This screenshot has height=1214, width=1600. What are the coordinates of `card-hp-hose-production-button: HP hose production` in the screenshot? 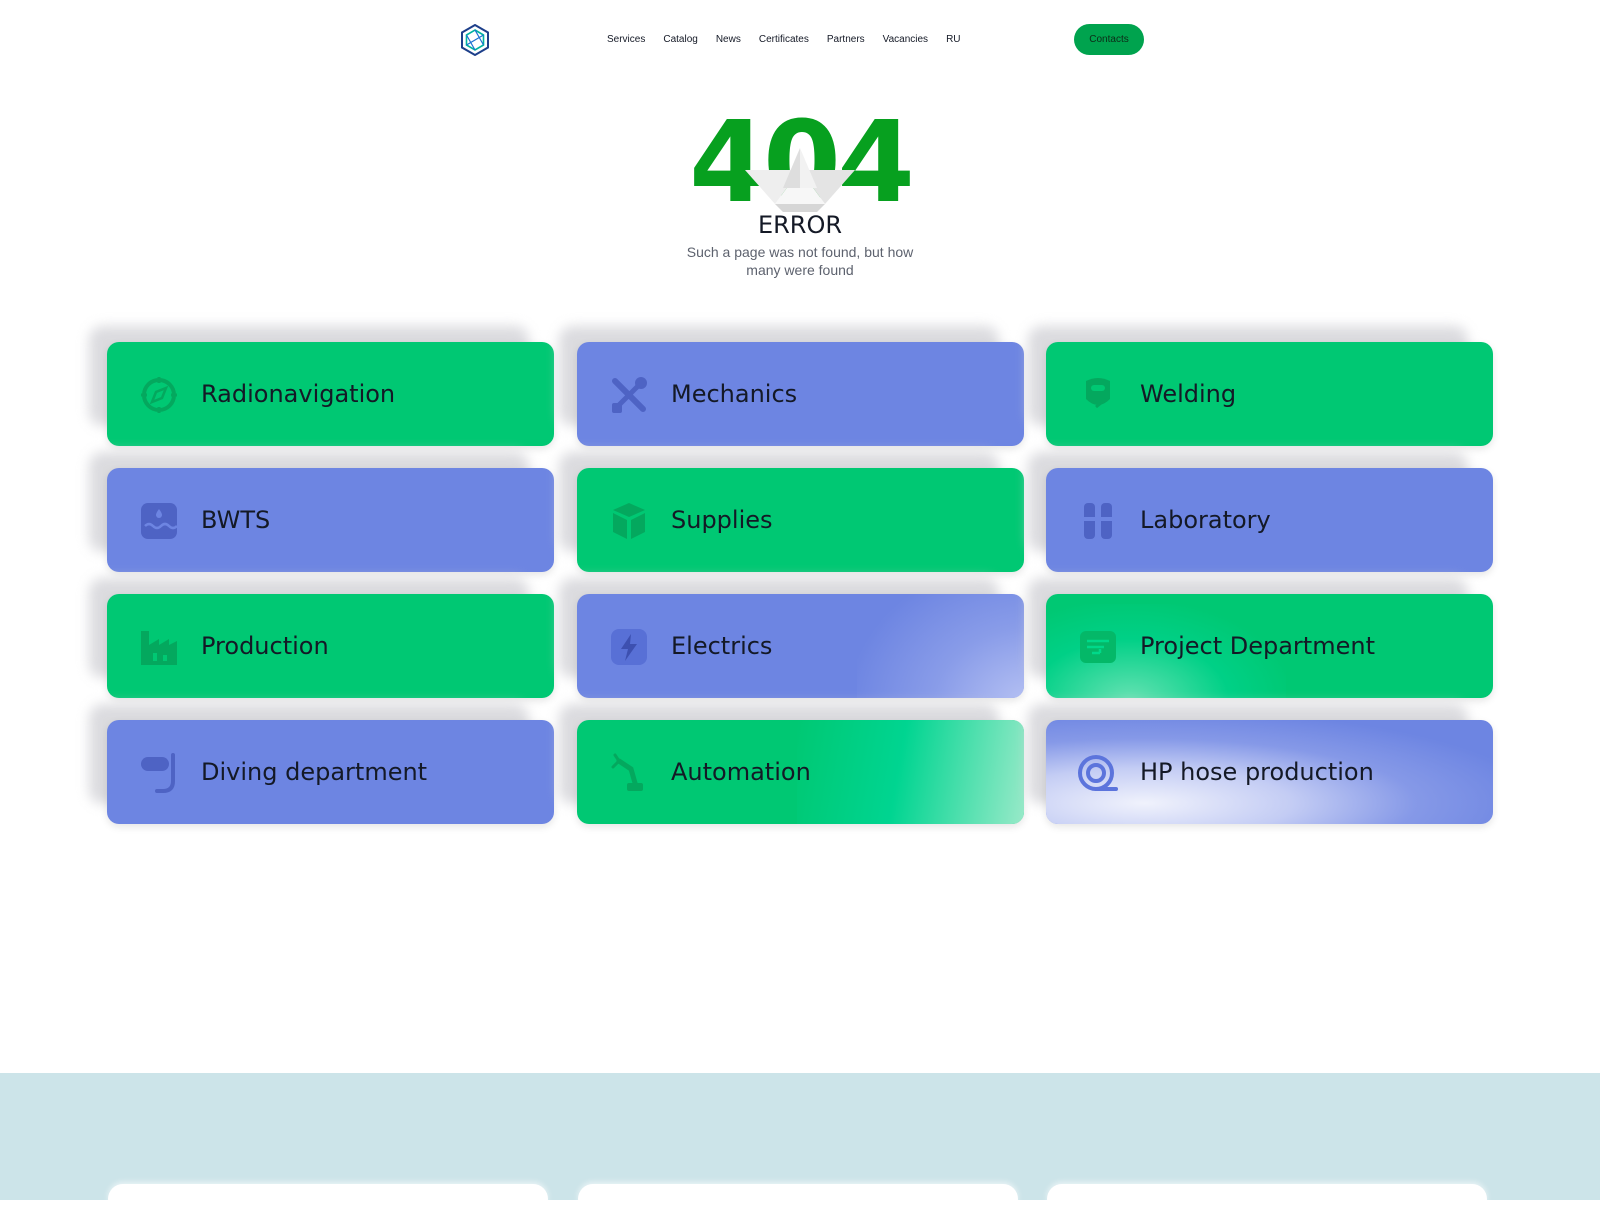 It's located at (1269, 772).